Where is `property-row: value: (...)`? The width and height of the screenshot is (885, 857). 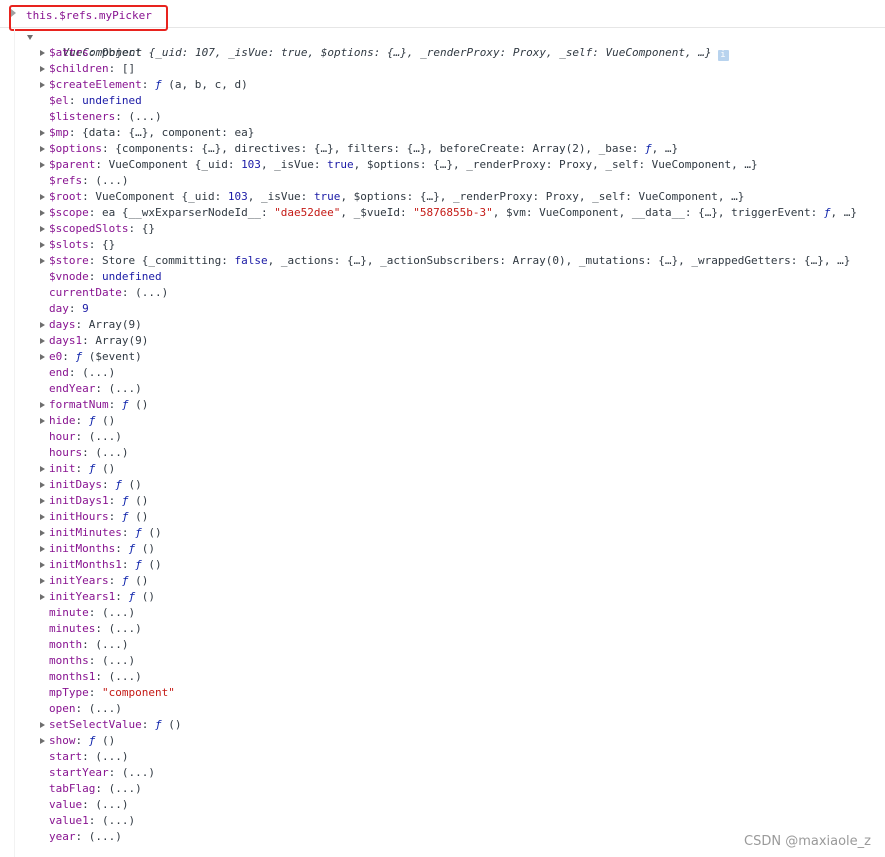
property-row: value: (...) is located at coordinates (89, 804).